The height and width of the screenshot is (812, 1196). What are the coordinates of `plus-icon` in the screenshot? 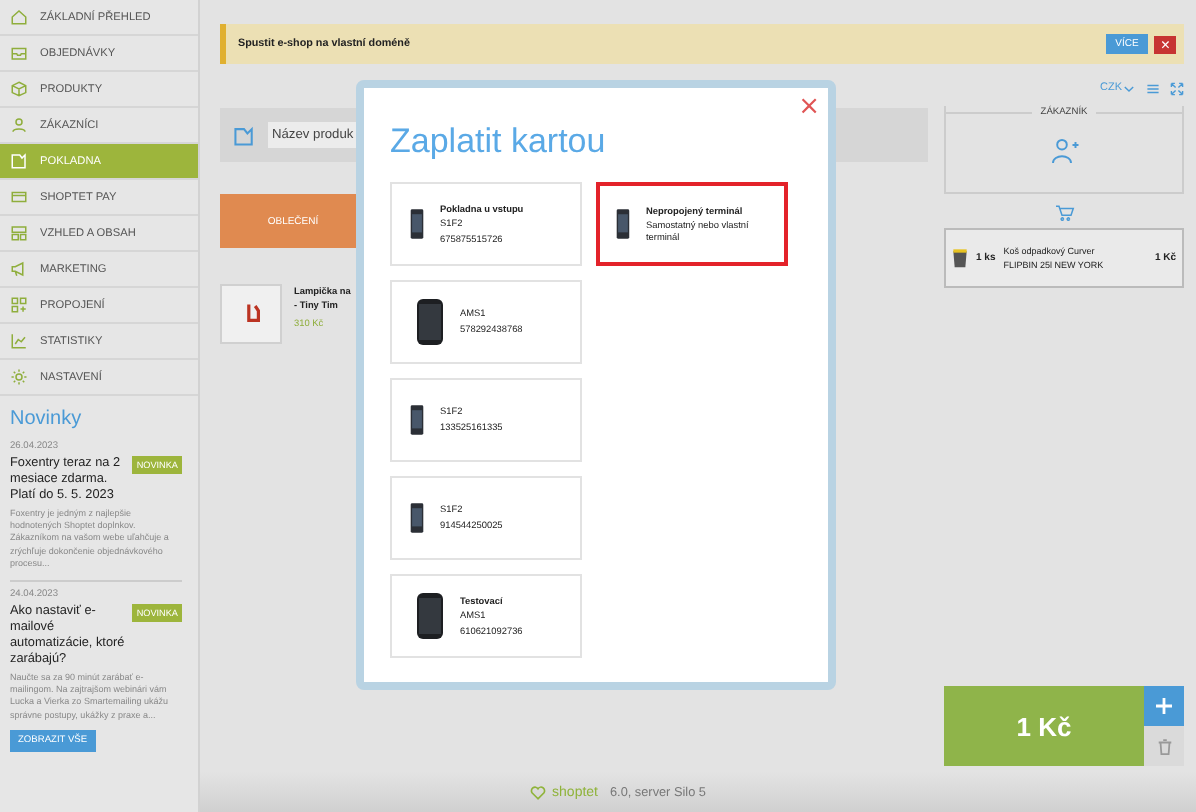 It's located at (1164, 706).